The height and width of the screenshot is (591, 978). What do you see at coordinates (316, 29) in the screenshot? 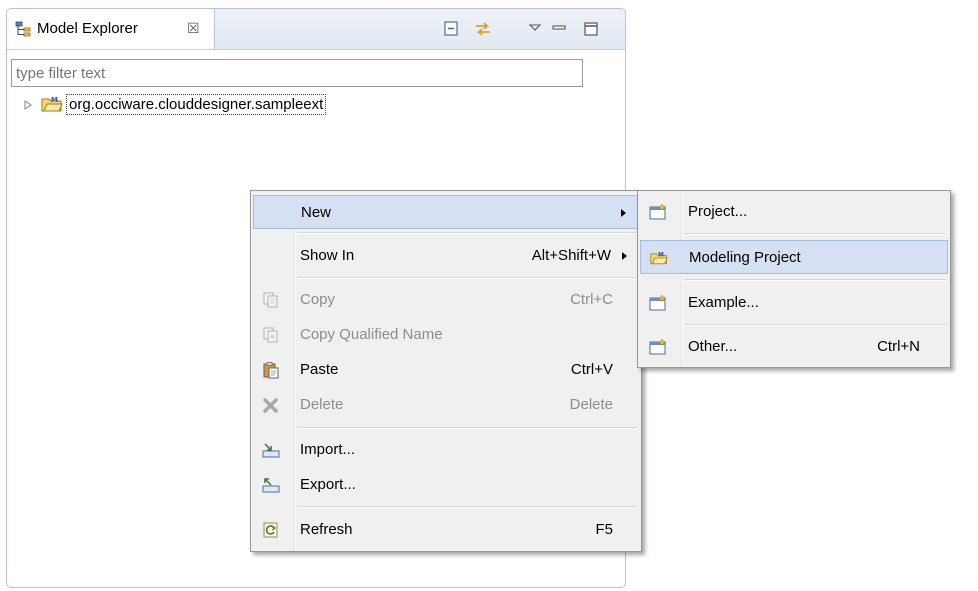
I see `view-header: Model Explorer ☒` at bounding box center [316, 29].